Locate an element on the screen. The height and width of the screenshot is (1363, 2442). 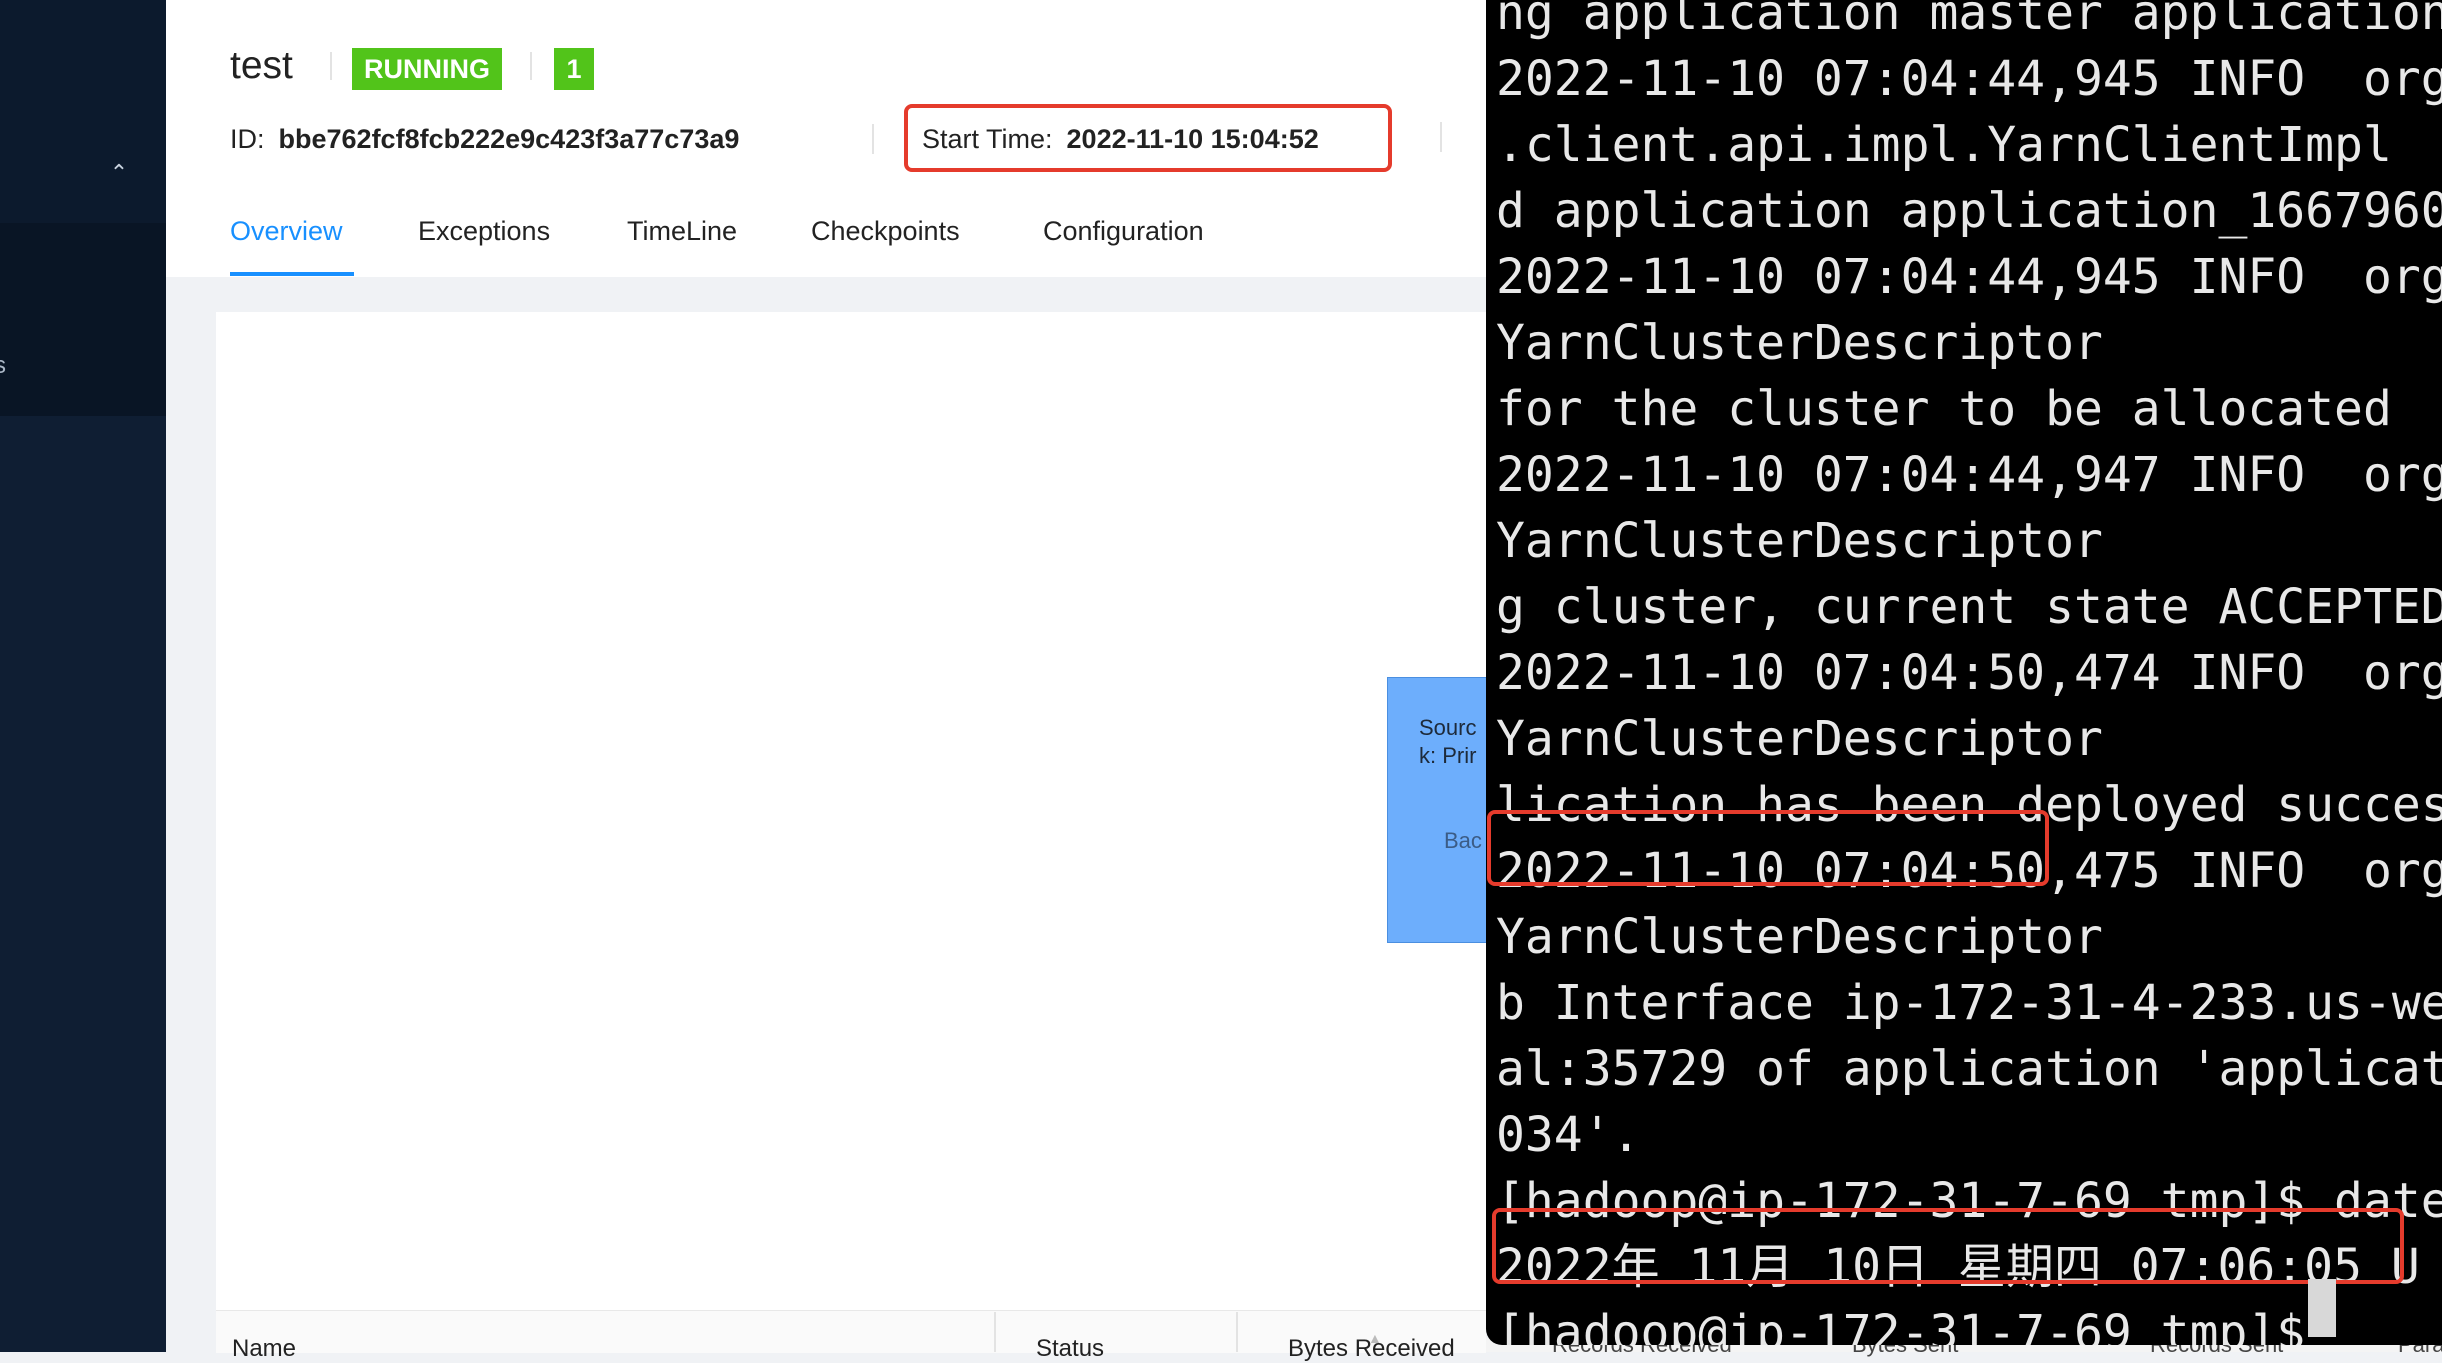
sidebar-header is located at coordinates (83, 111).